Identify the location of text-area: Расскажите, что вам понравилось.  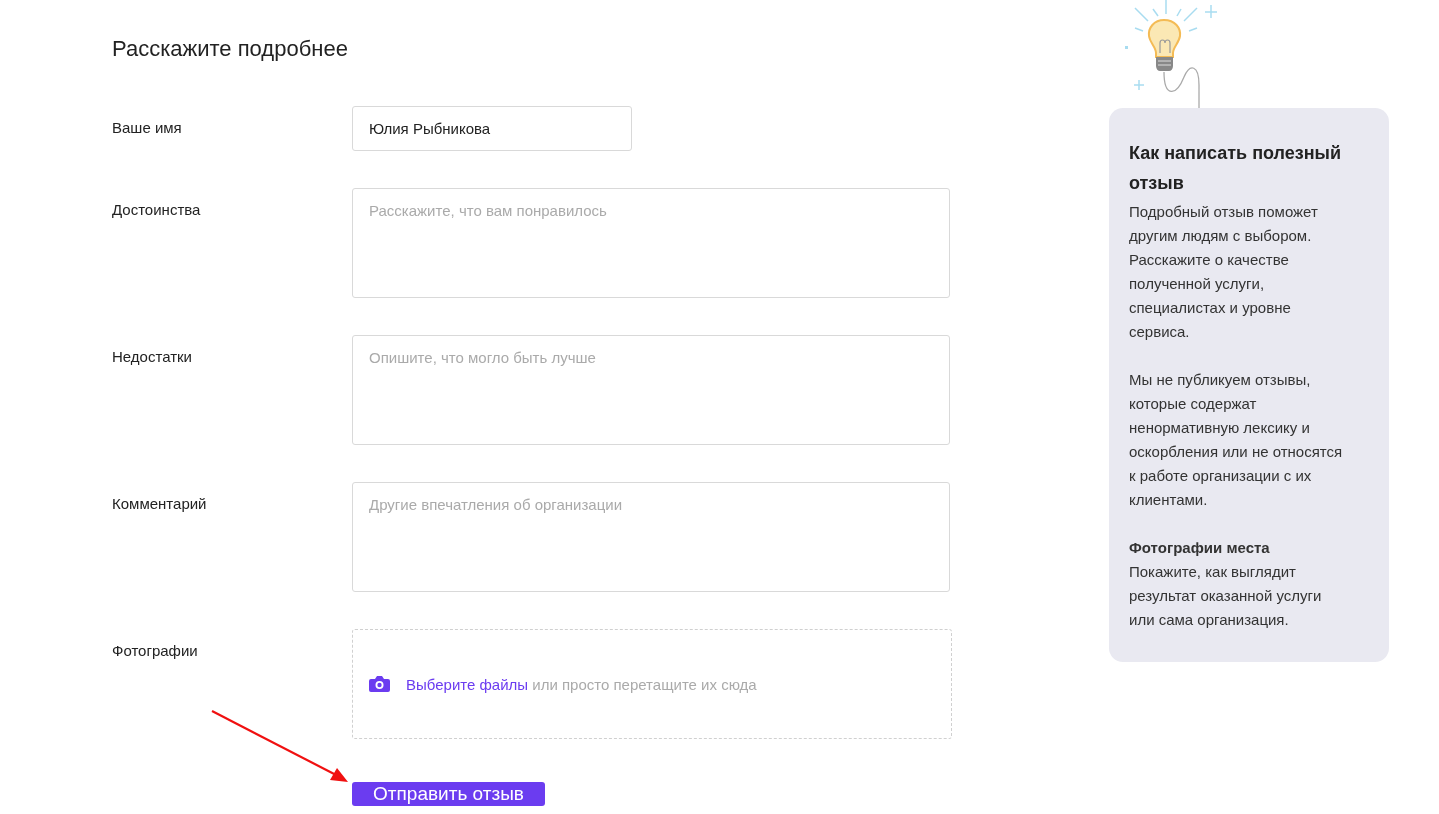
(651, 243).